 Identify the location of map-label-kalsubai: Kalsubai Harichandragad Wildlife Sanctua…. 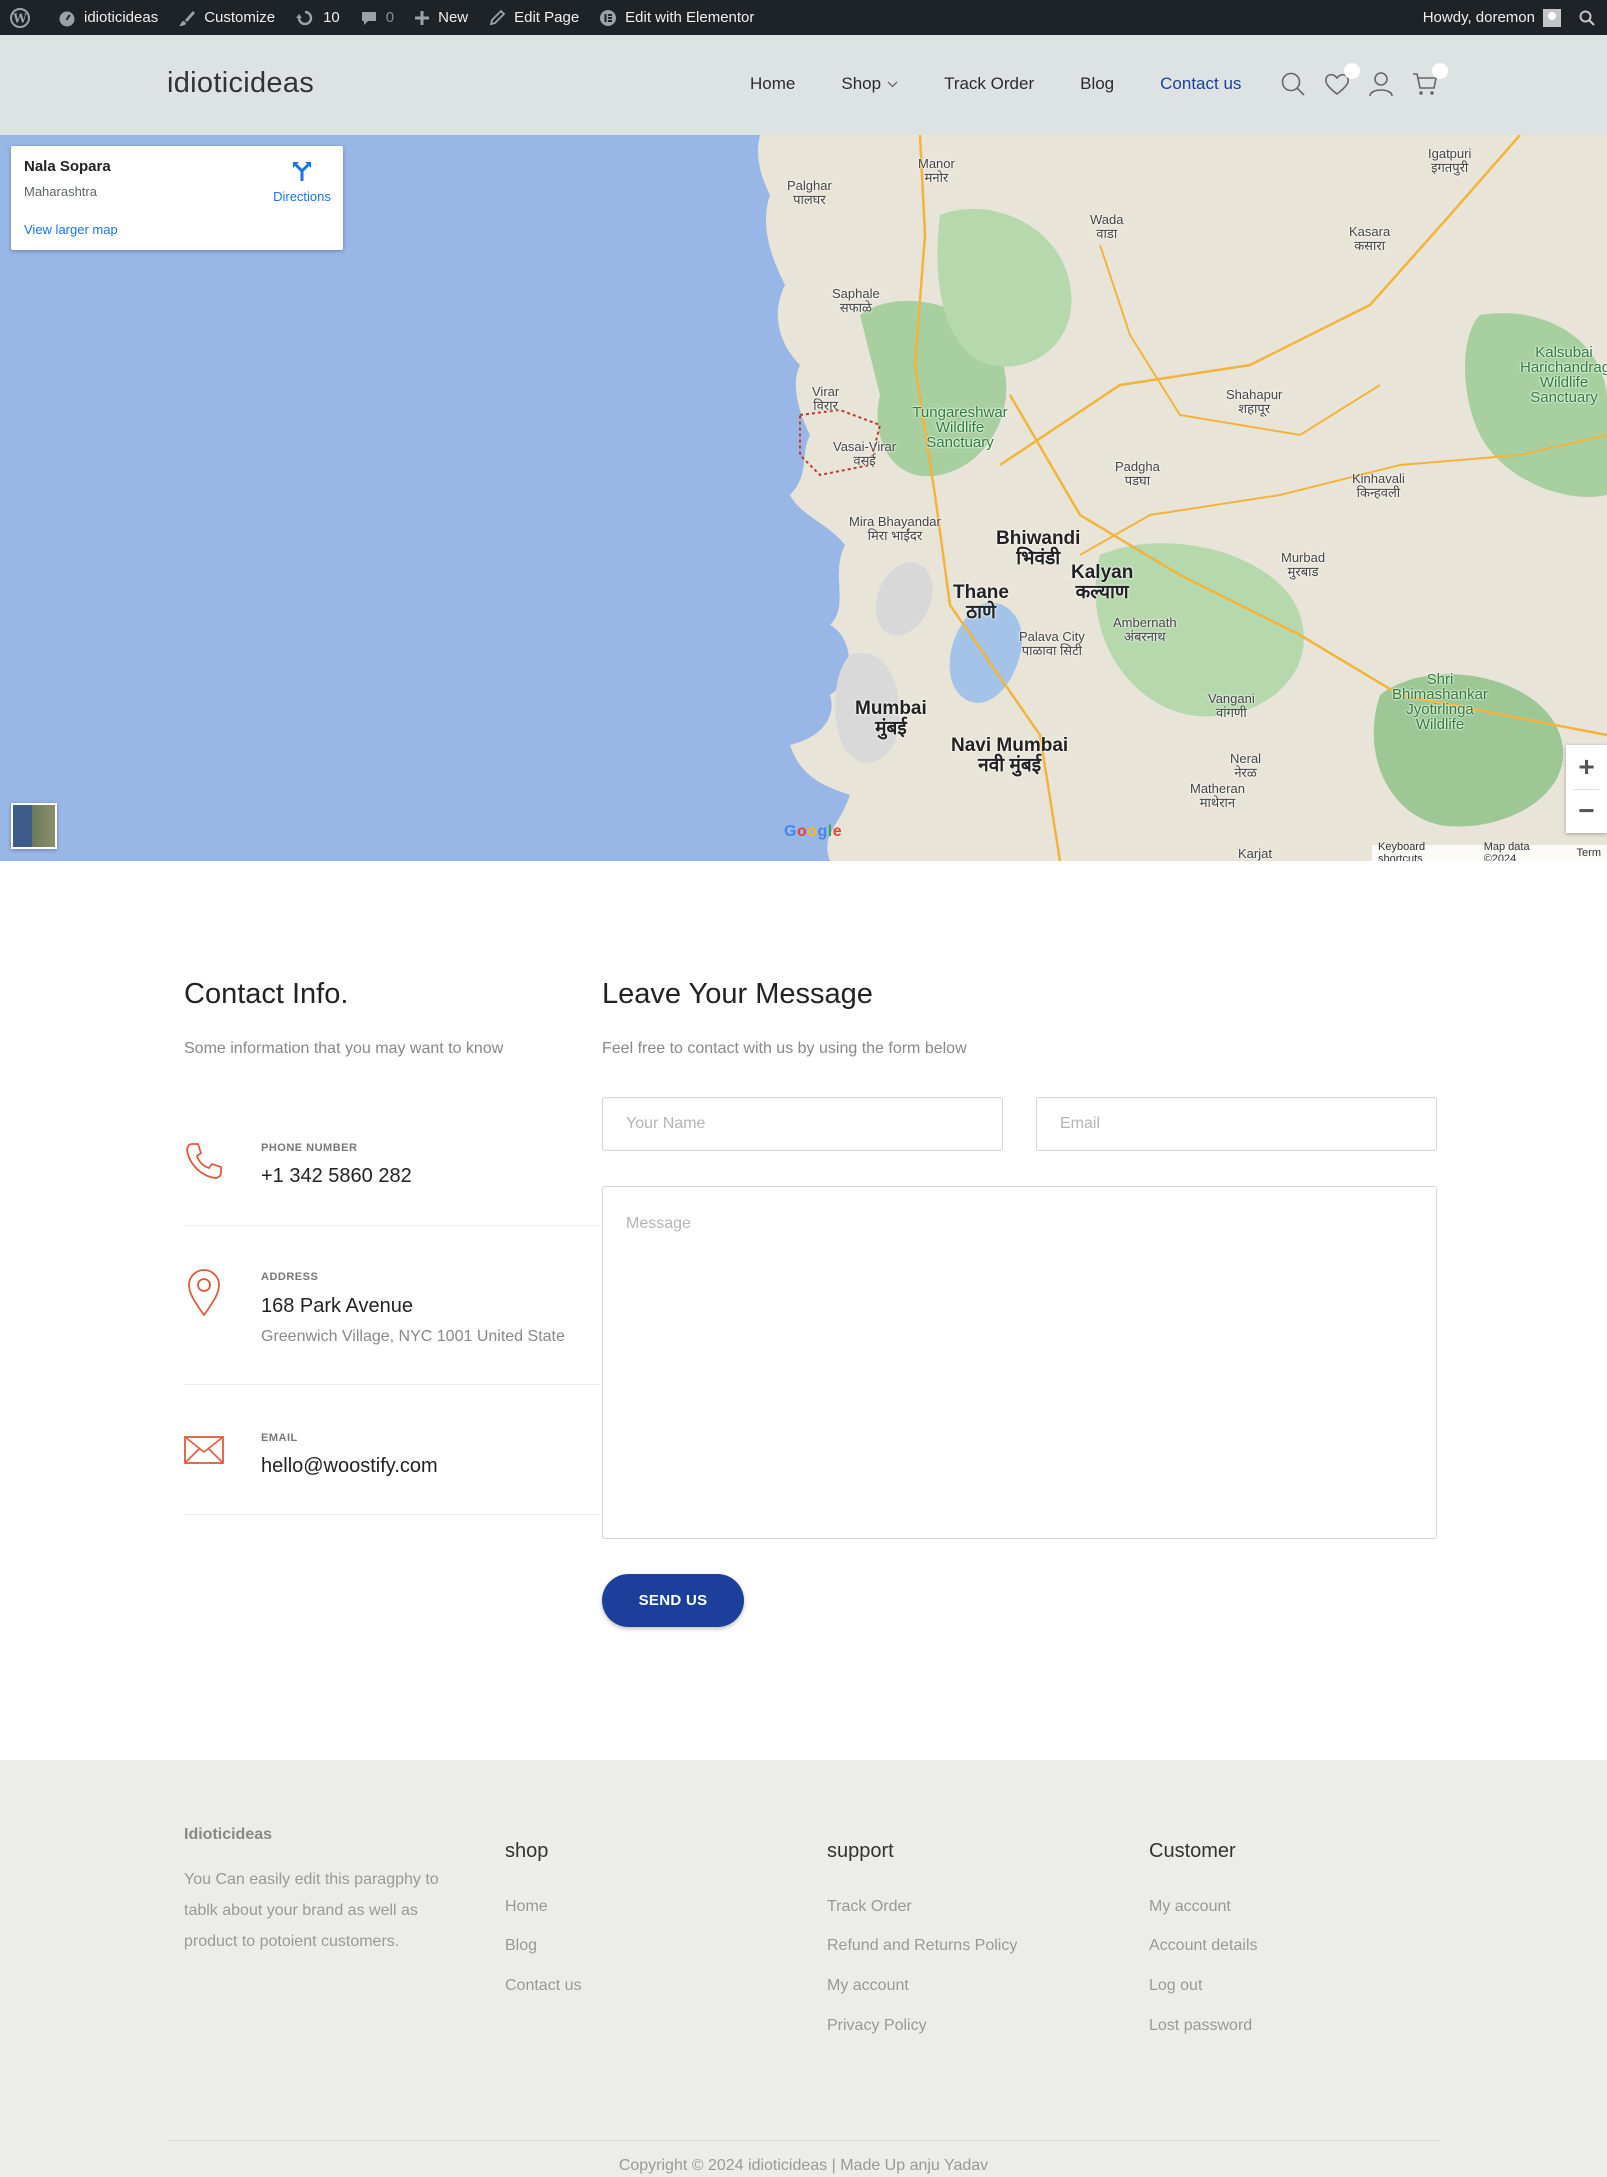
(1563, 375).